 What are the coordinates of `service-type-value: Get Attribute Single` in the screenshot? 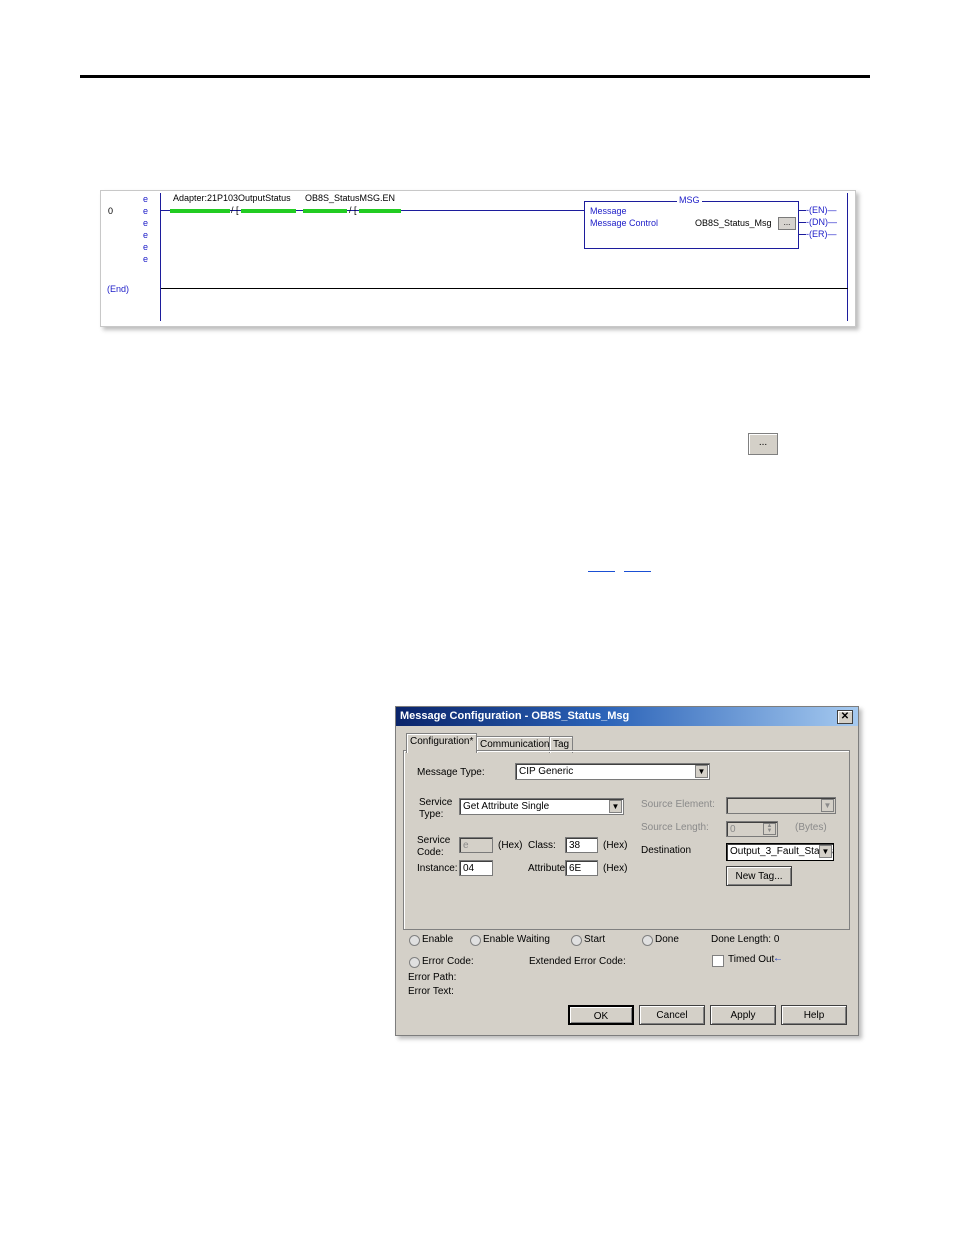 It's located at (506, 806).